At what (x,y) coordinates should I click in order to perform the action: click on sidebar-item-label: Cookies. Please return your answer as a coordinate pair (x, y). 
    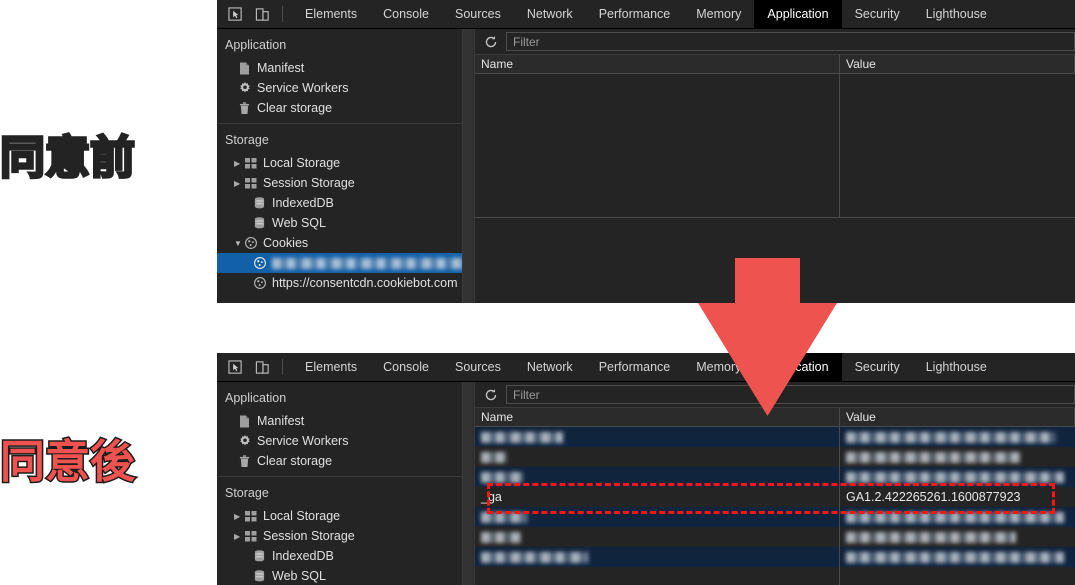
    Looking at the image, I should click on (286, 243).